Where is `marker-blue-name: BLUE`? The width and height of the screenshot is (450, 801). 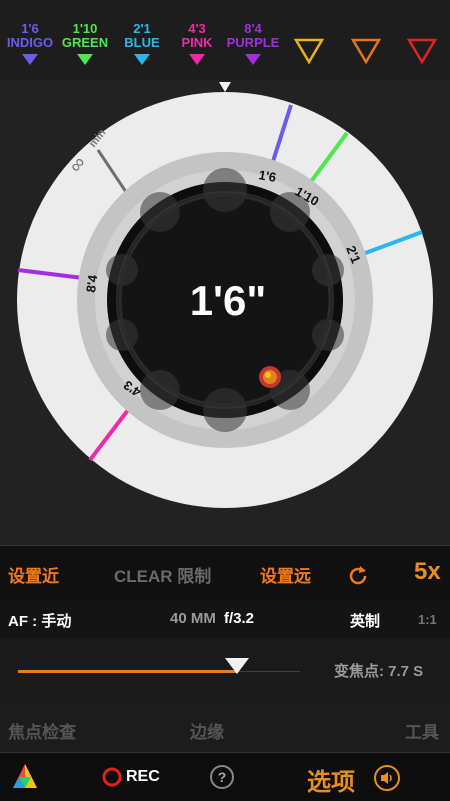
marker-blue-name: BLUE is located at coordinates (142, 42).